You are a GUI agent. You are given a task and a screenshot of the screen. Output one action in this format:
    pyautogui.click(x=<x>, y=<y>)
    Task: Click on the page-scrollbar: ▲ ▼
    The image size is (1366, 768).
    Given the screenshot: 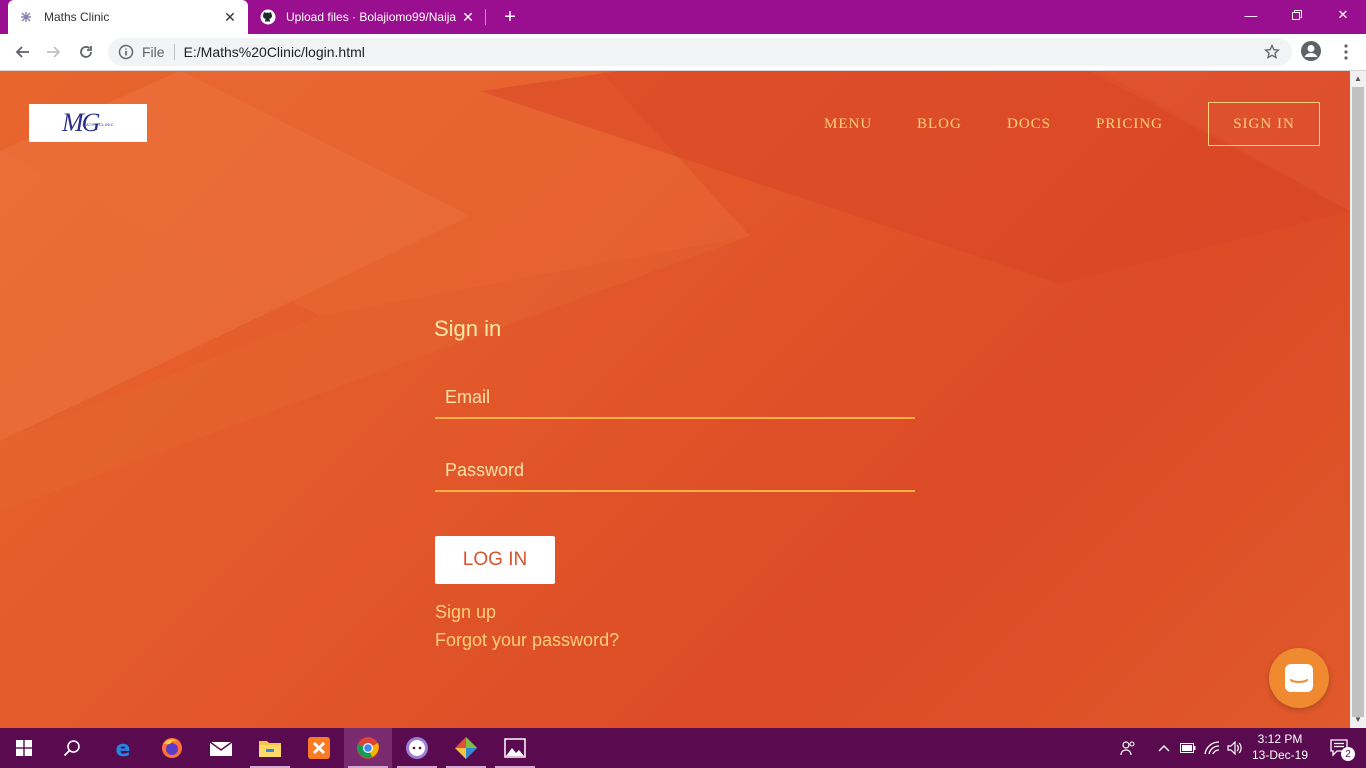 What is the action you would take?
    pyautogui.click(x=1358, y=399)
    